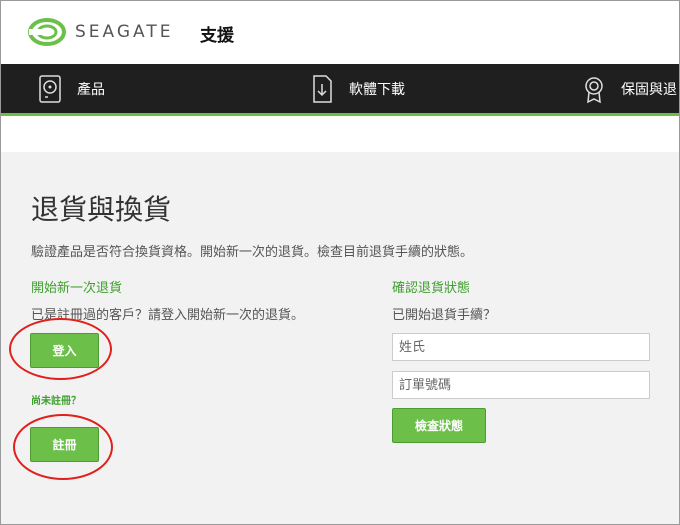 Image resolution: width=680 pixels, height=525 pixels. Describe the element at coordinates (521, 347) in the screenshot. I see `last-name-input` at that location.